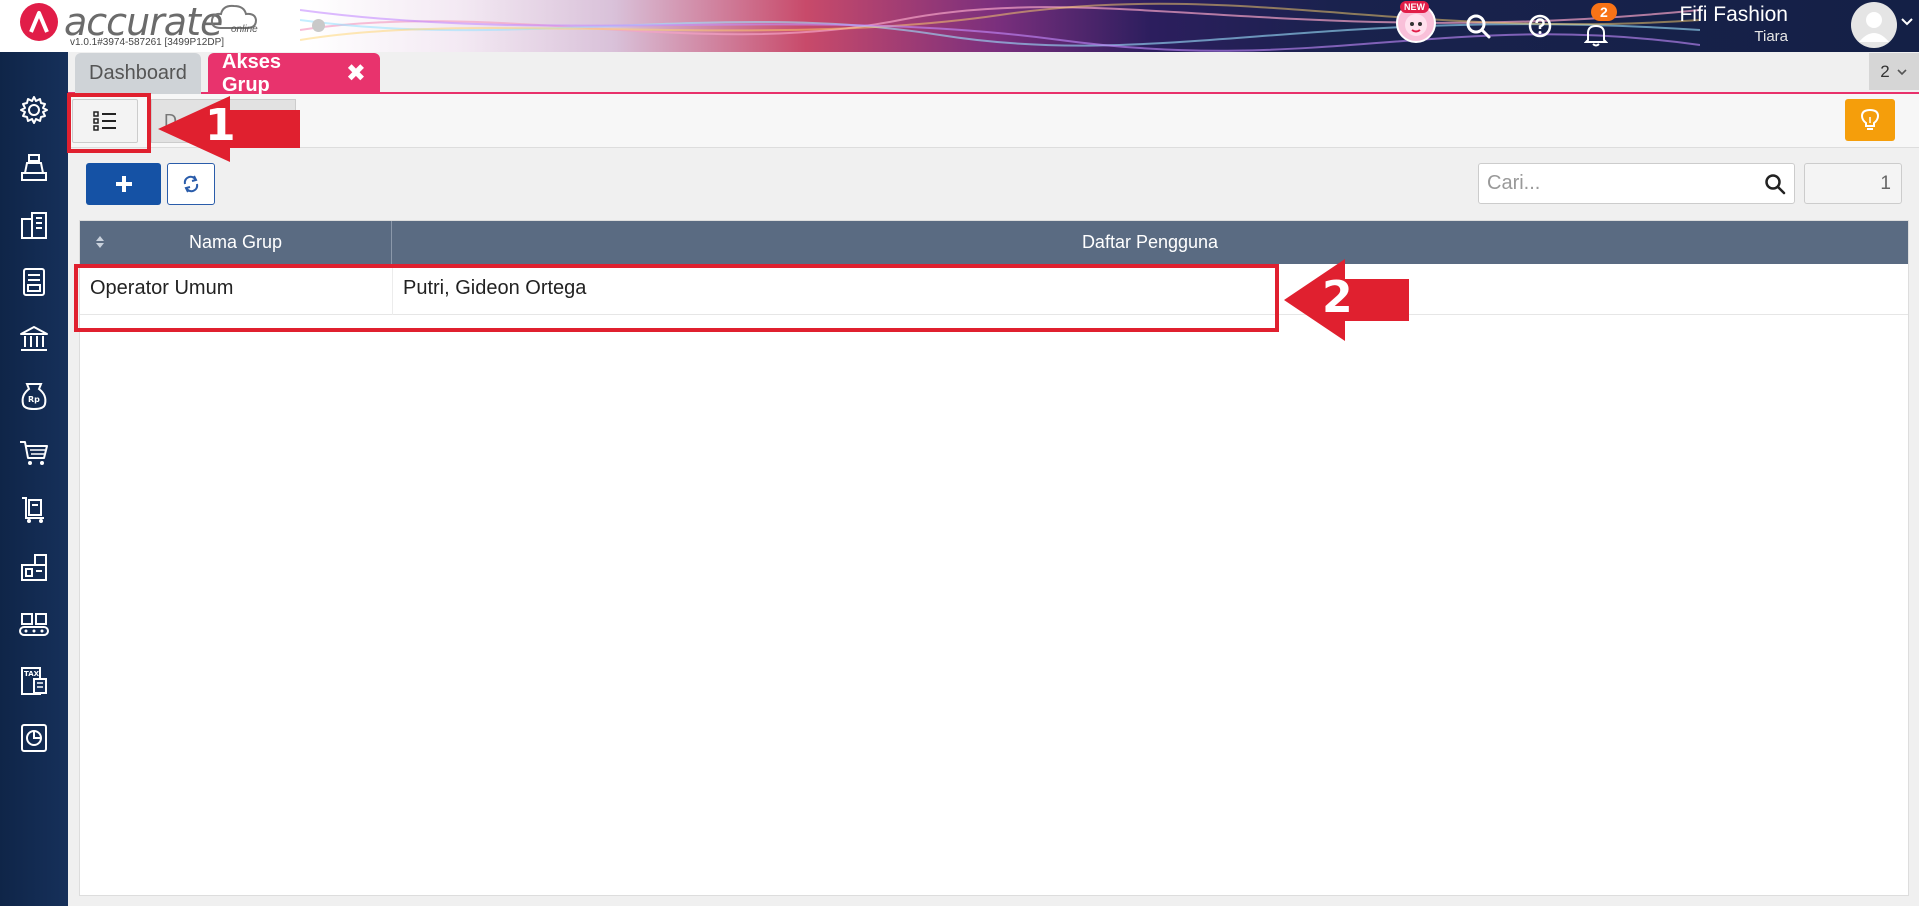 The image size is (1919, 906). I want to click on money-bag-icon: Rp, so click(34, 396).